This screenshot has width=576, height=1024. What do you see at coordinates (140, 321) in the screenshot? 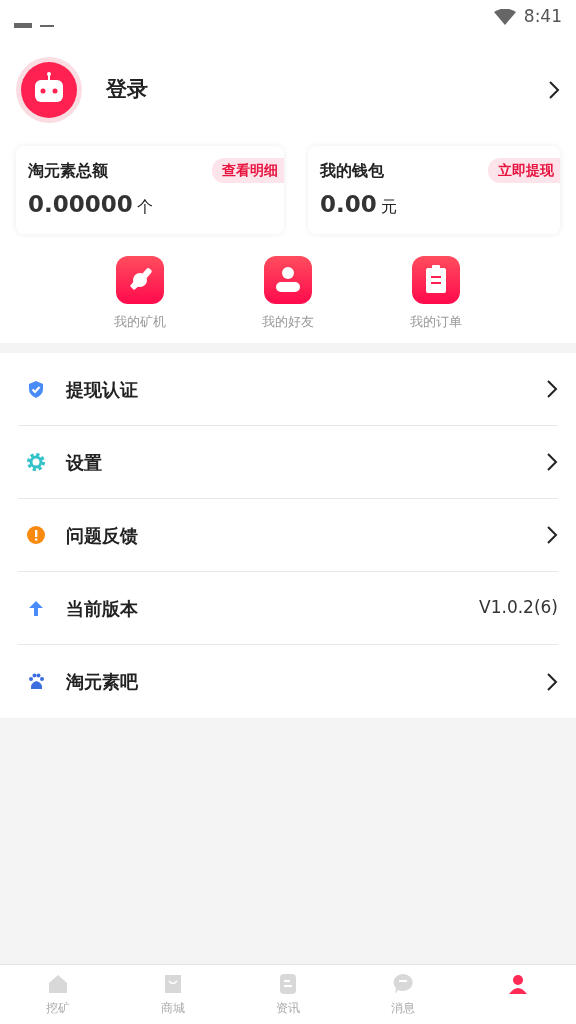
I see `shortcut-label: 我的矿机` at bounding box center [140, 321].